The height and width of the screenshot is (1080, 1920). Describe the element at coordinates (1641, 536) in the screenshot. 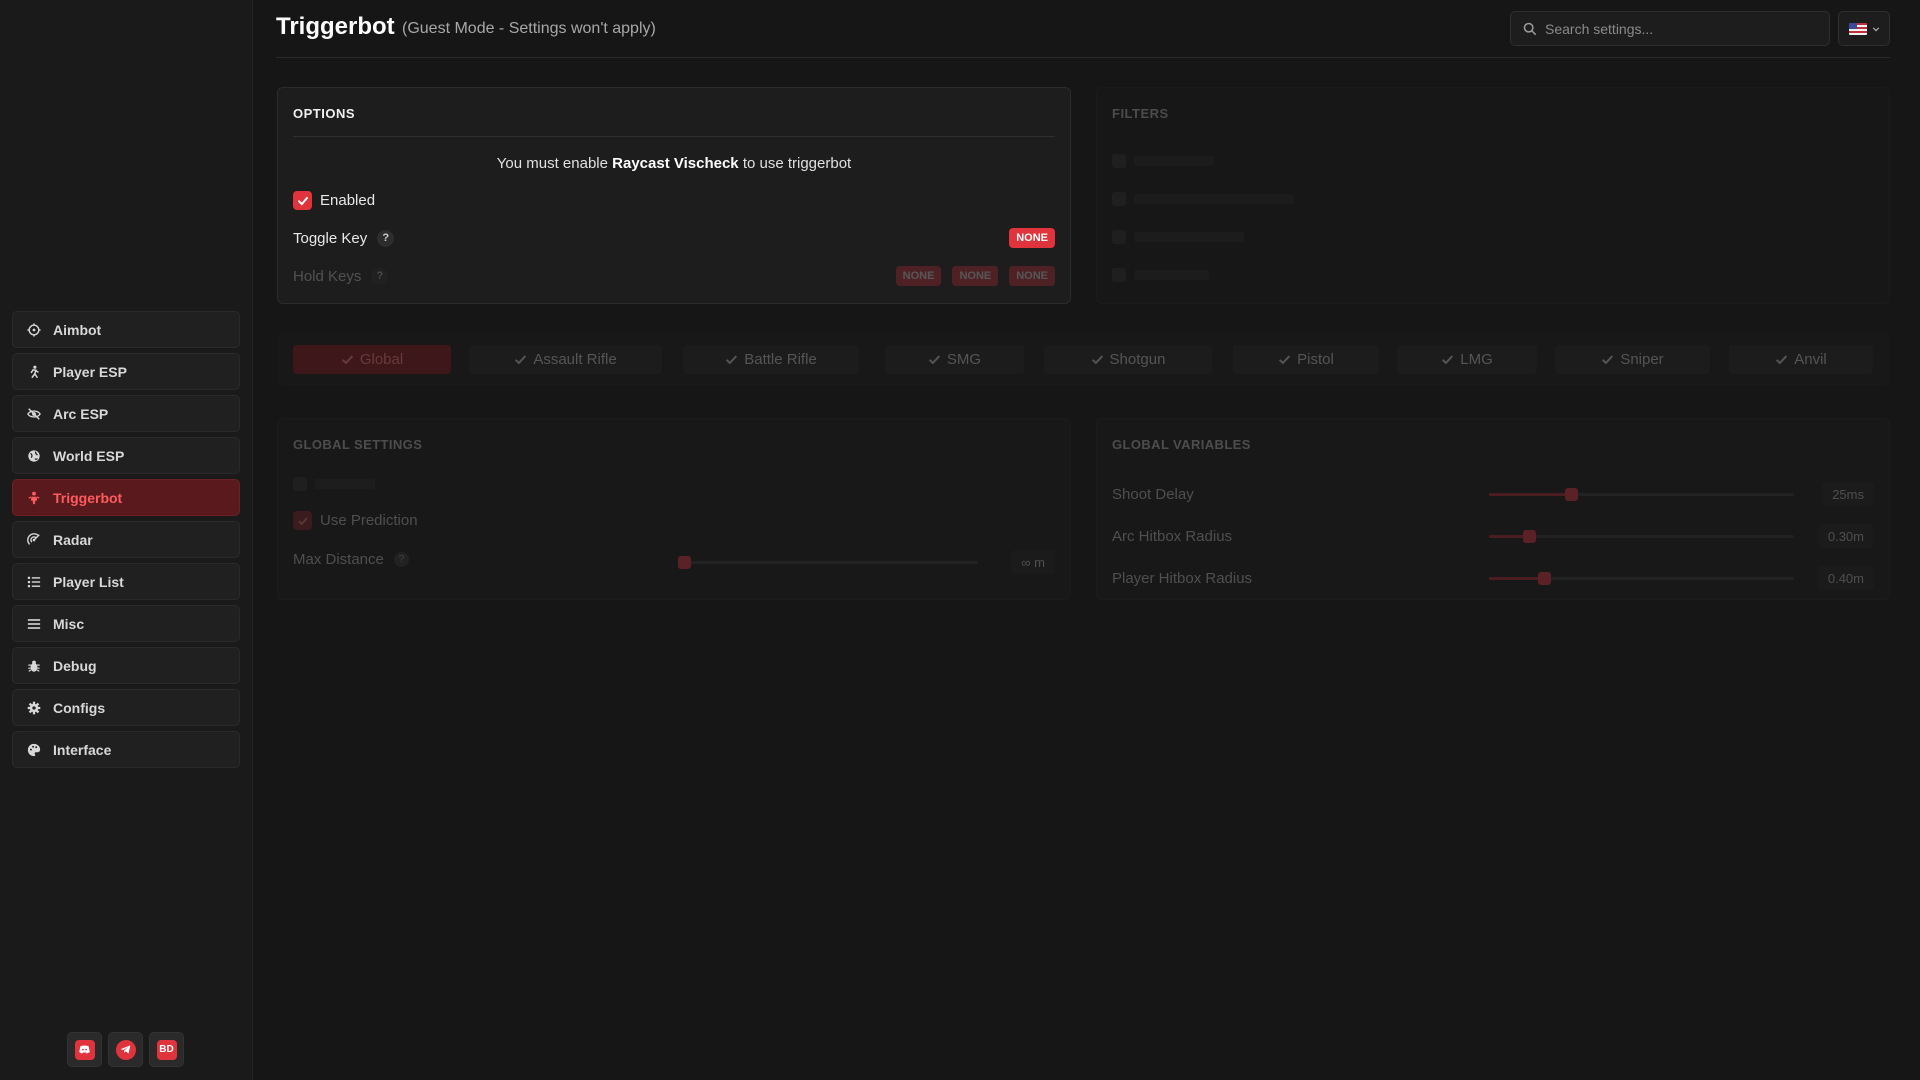

I see `arc-hitbox-radius-slider` at that location.